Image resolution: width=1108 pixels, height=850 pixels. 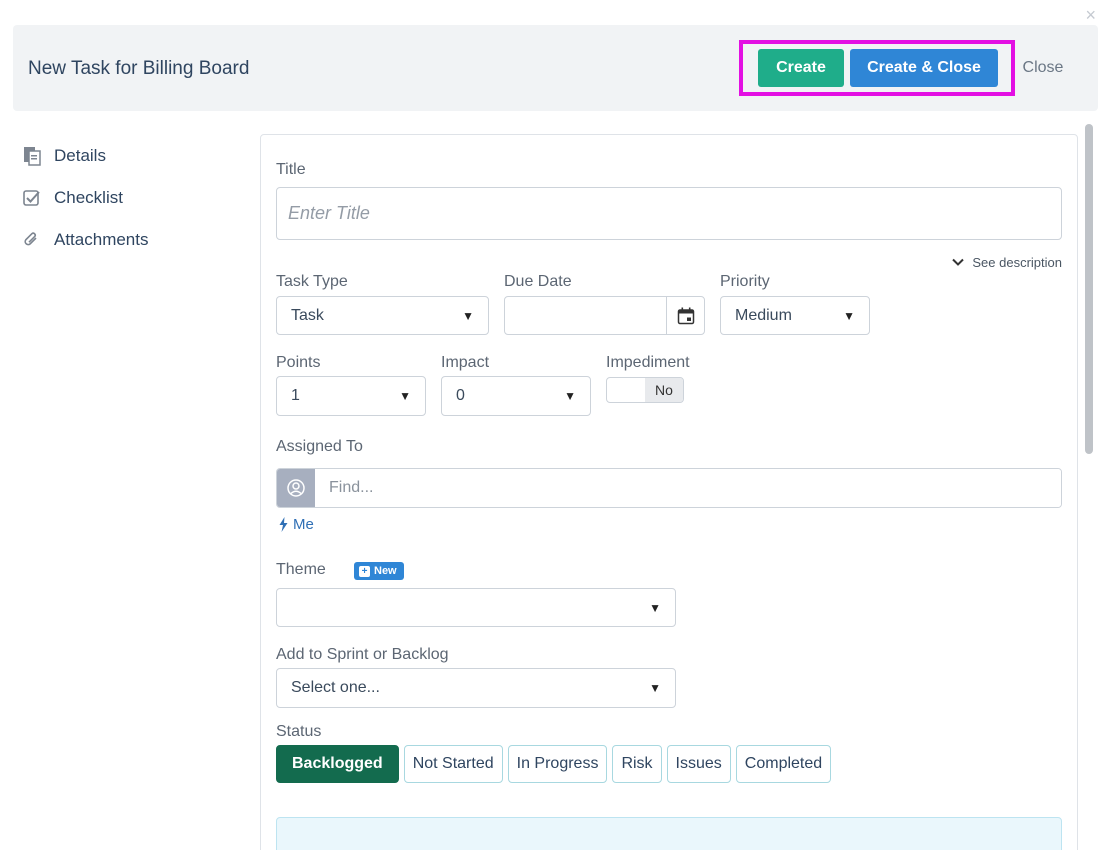 I want to click on title-input, so click(x=669, y=213).